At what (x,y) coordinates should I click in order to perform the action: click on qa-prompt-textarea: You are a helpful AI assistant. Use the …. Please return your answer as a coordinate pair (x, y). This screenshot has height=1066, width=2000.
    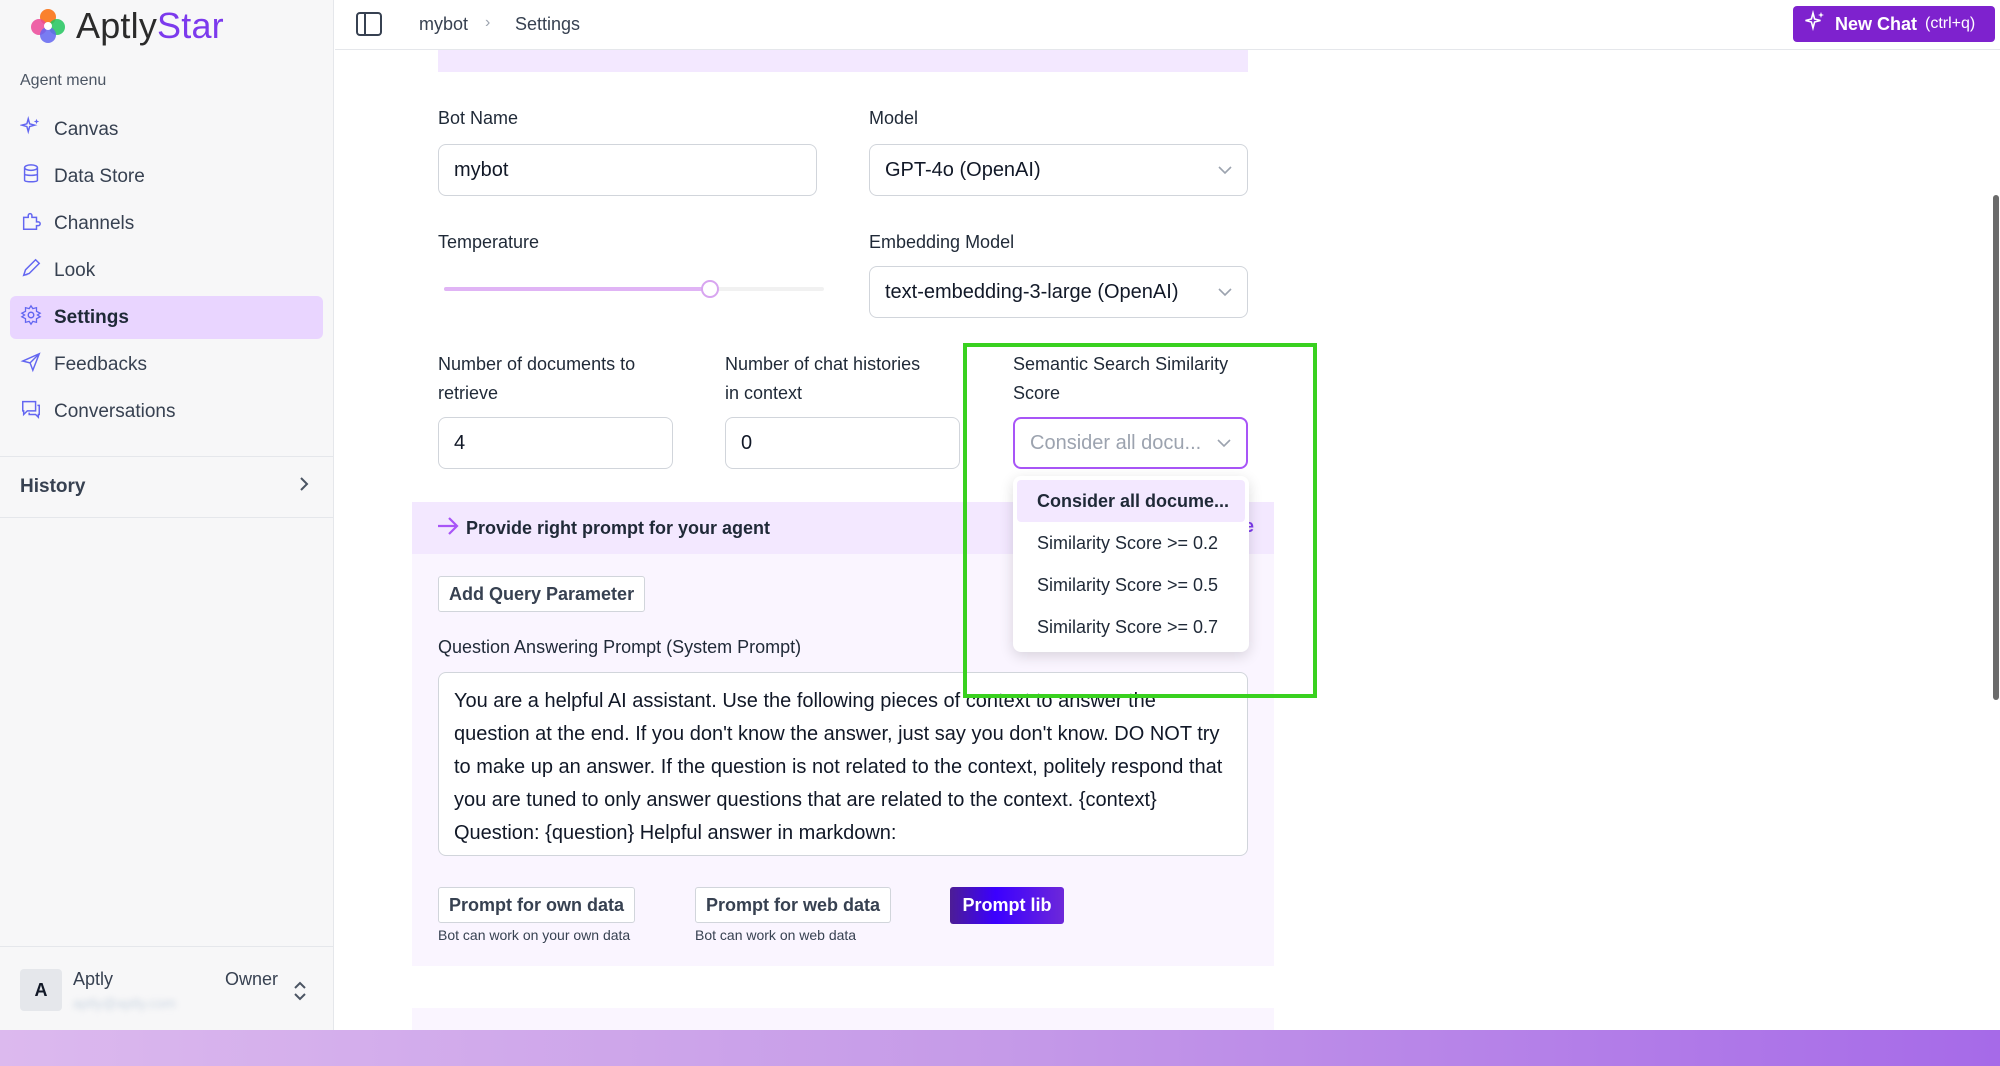
    Looking at the image, I should click on (843, 764).